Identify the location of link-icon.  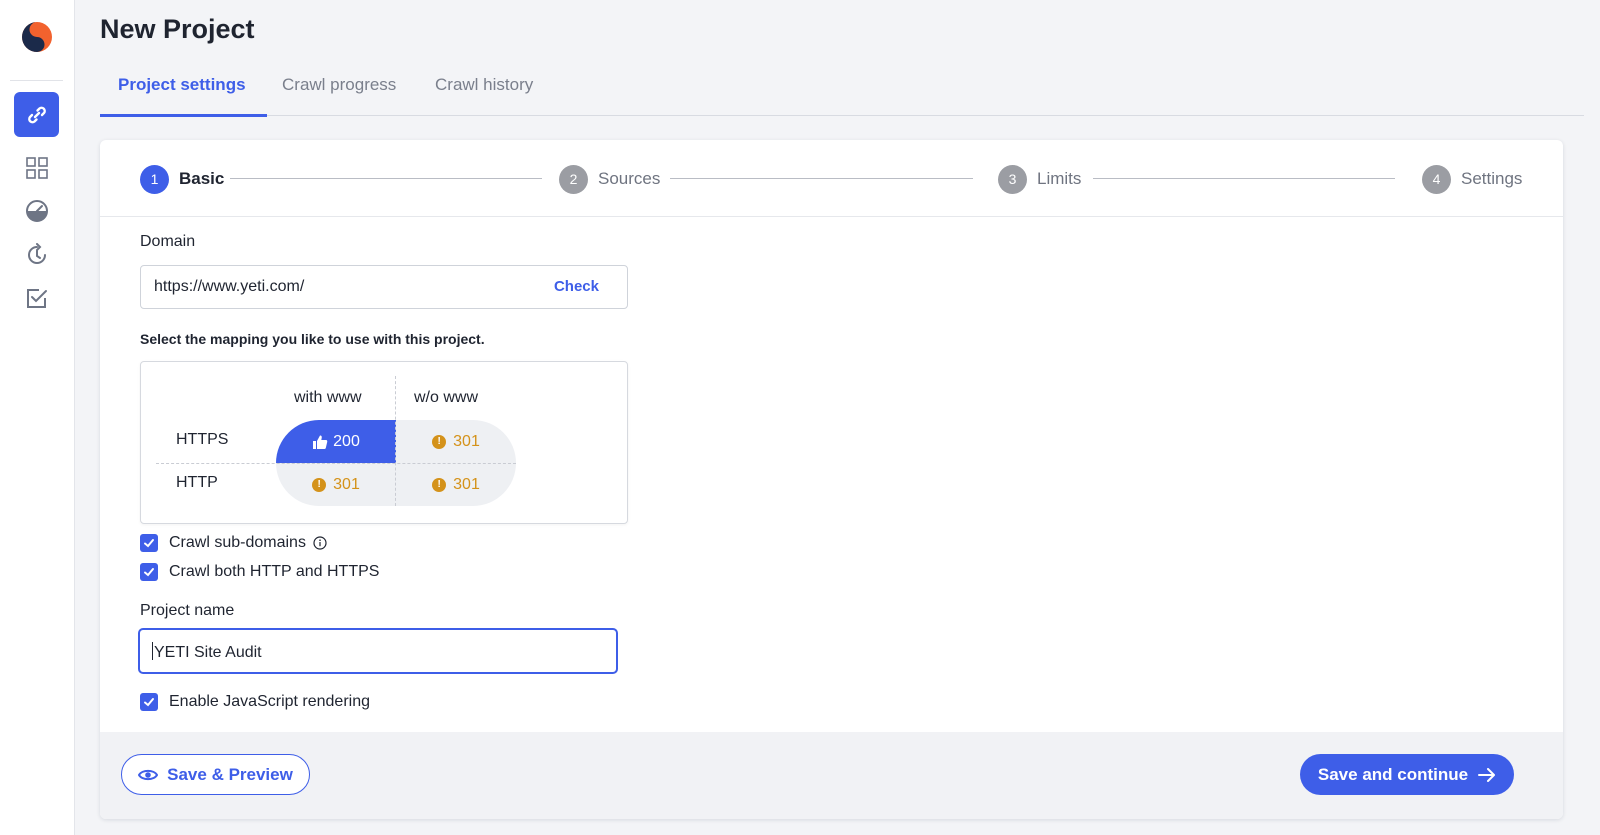
(36, 114).